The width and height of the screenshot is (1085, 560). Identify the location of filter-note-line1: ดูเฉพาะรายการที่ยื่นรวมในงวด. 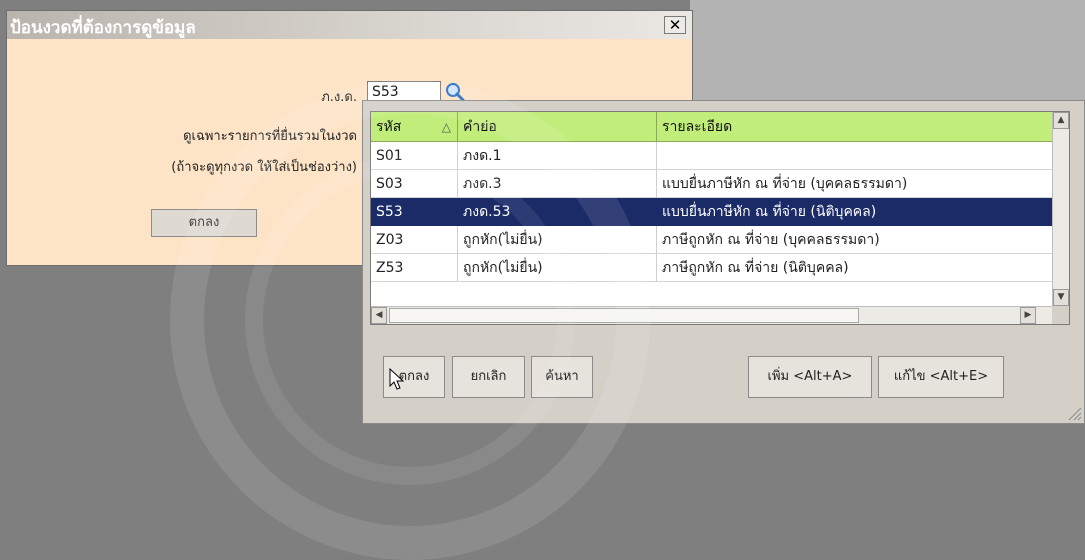
(270, 136).